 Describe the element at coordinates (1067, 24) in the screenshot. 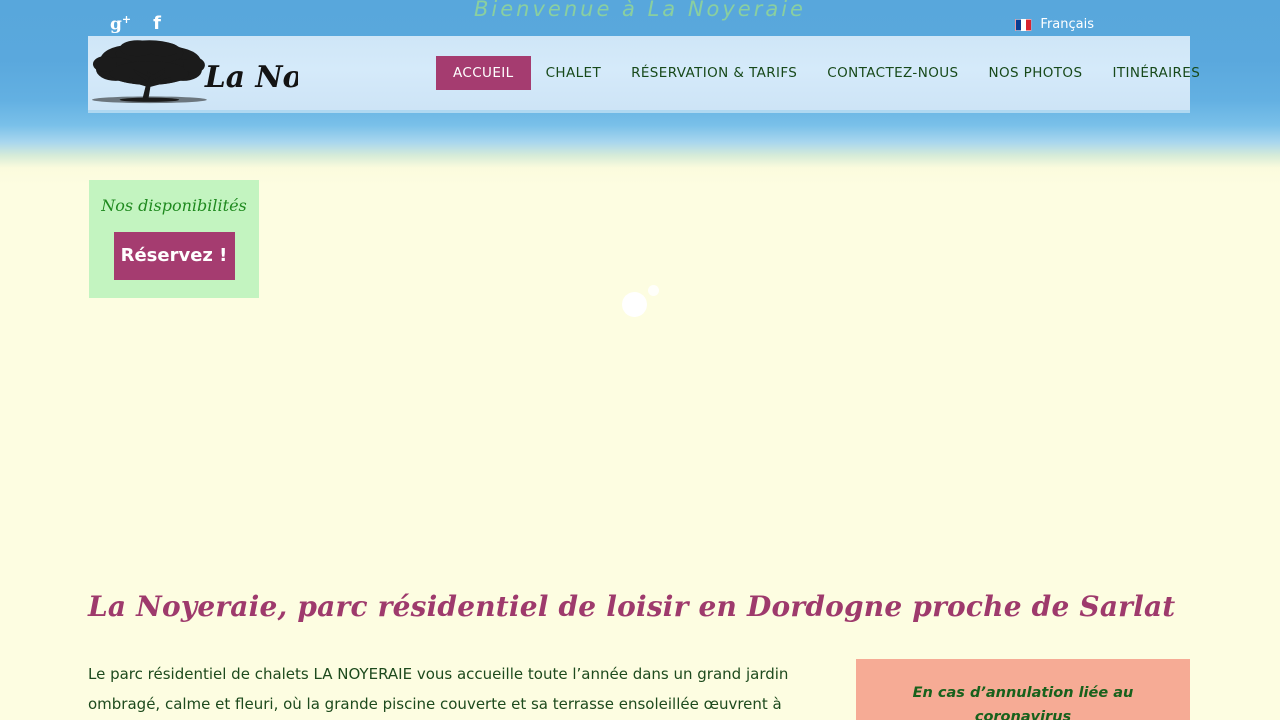

I see `language-label: Français` at that location.